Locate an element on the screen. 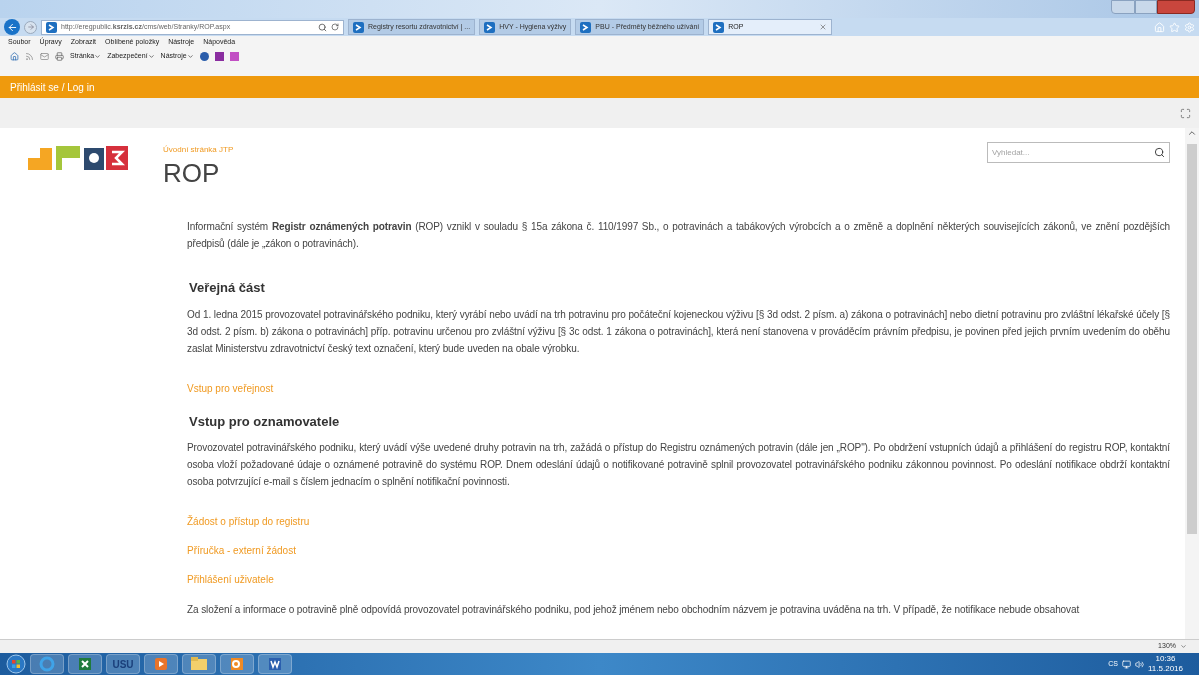 This screenshot has width=1199, height=675. clock: 10:36 11.5.2016 is located at coordinates (1165, 664).